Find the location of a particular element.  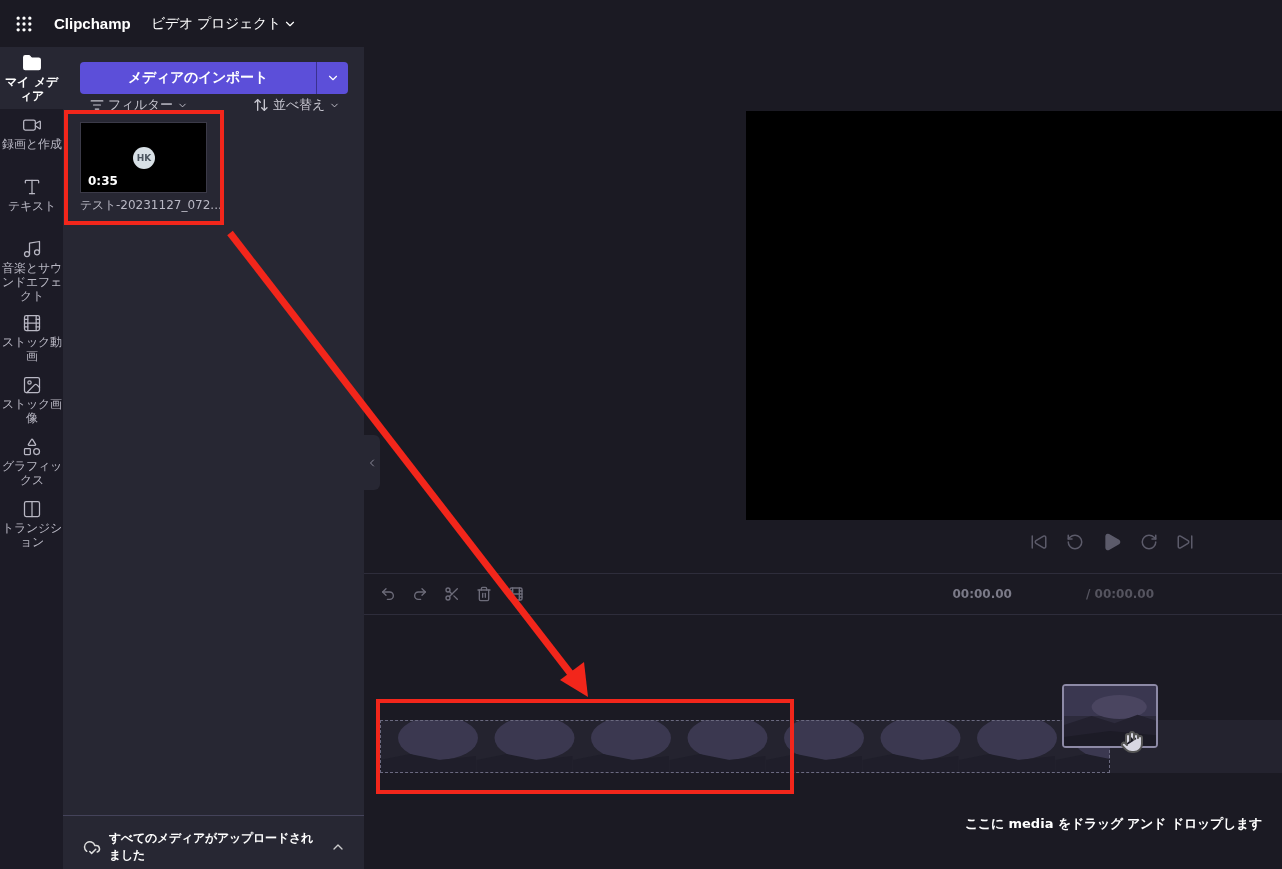

folder-icon is located at coordinates (31, 63).